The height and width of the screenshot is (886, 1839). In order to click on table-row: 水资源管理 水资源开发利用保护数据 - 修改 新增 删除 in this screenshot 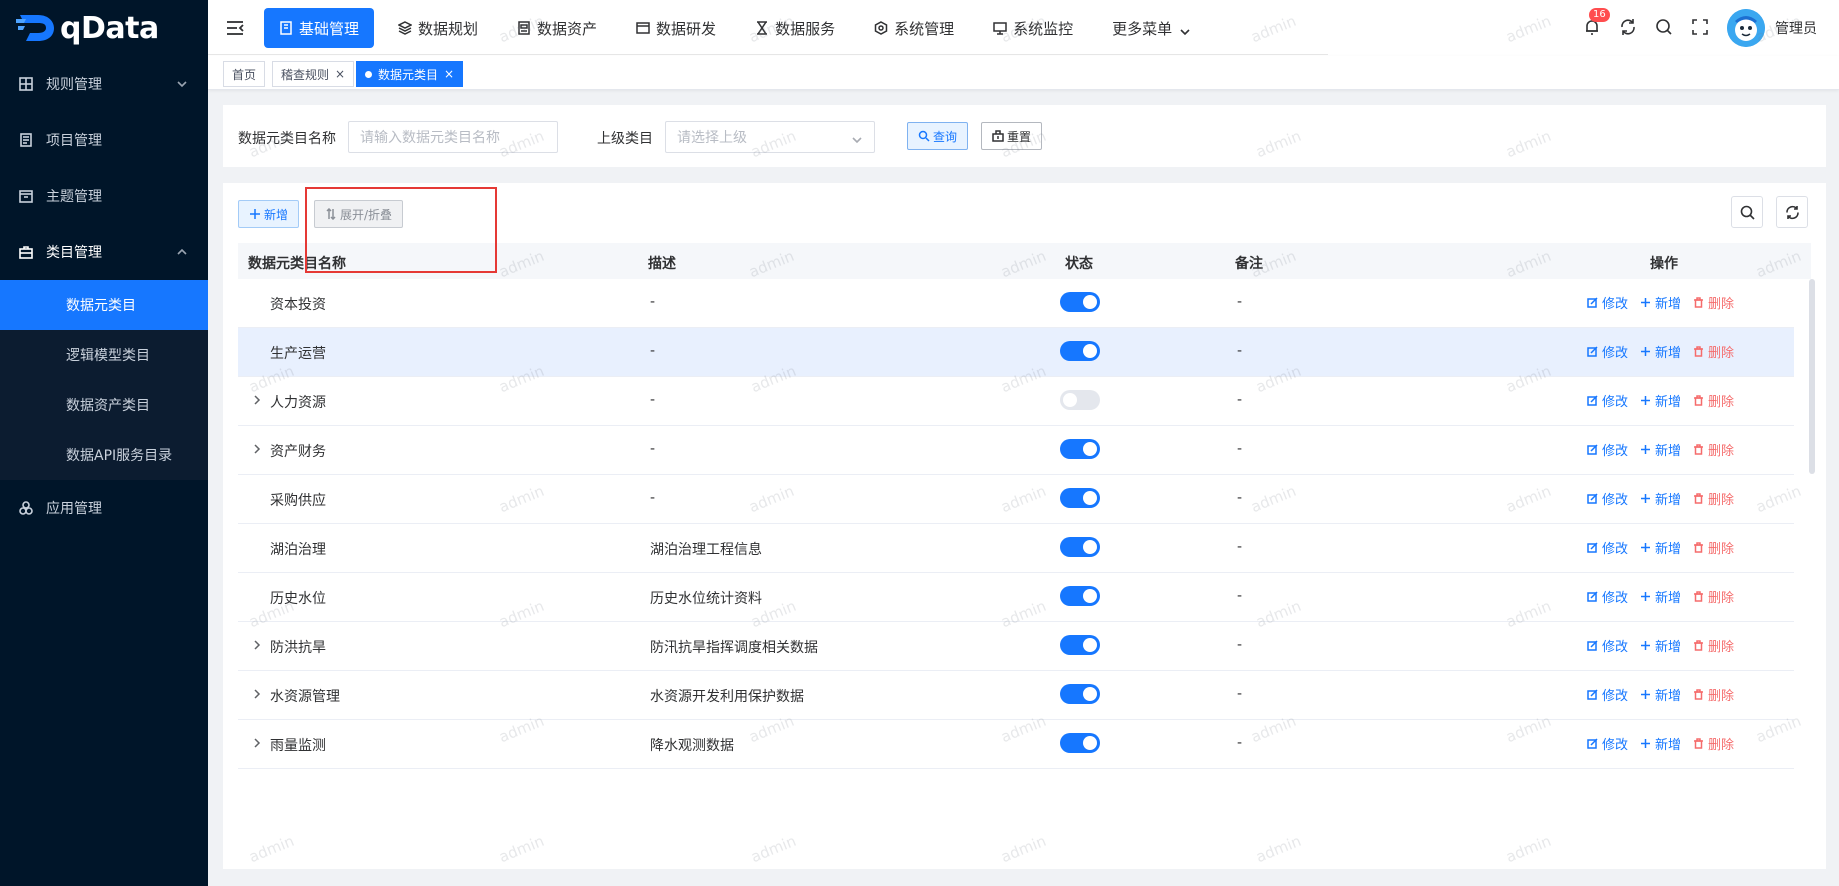, I will do `click(1016, 695)`.